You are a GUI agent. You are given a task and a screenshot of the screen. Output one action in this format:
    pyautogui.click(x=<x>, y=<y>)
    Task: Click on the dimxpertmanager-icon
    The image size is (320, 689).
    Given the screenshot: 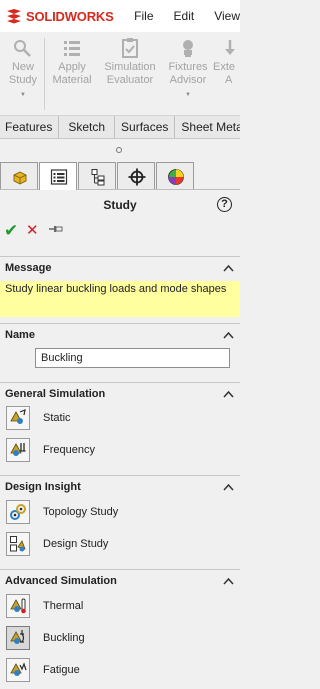 What is the action you would take?
    pyautogui.click(x=137, y=177)
    